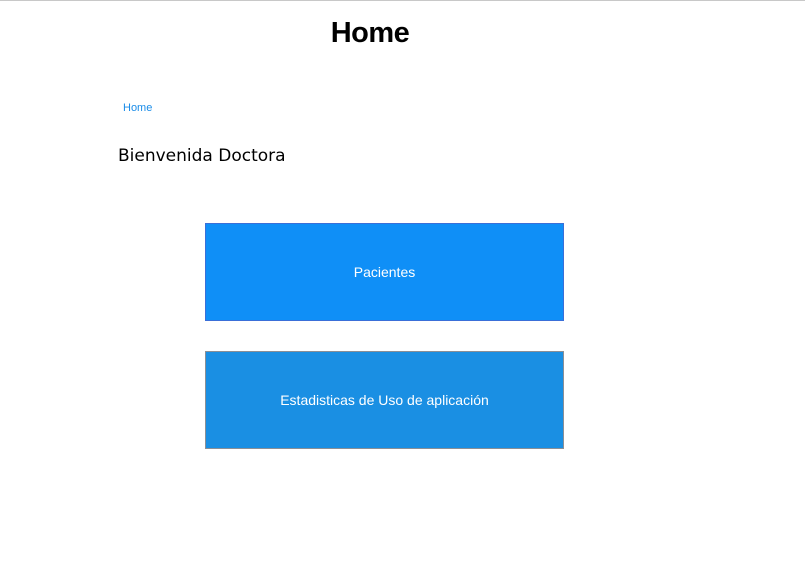  I want to click on estadisticas-button-label: Estadisticas de Uso de aplicación, so click(384, 400).